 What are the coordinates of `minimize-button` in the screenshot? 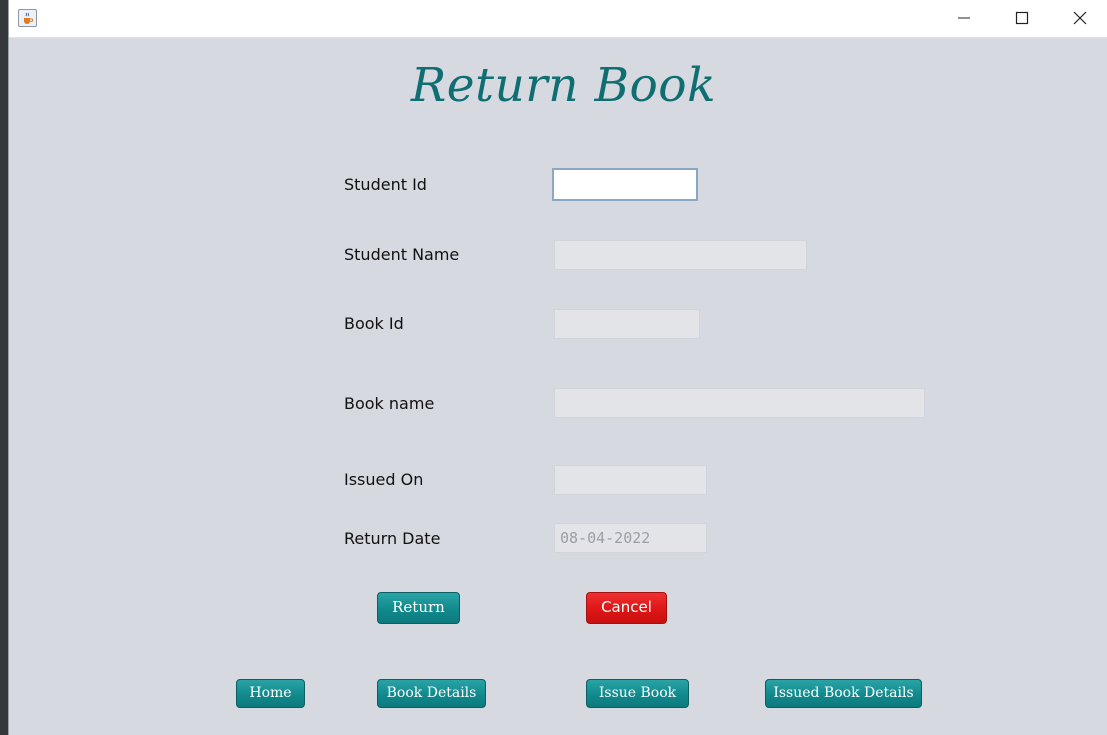 It's located at (965, 18).